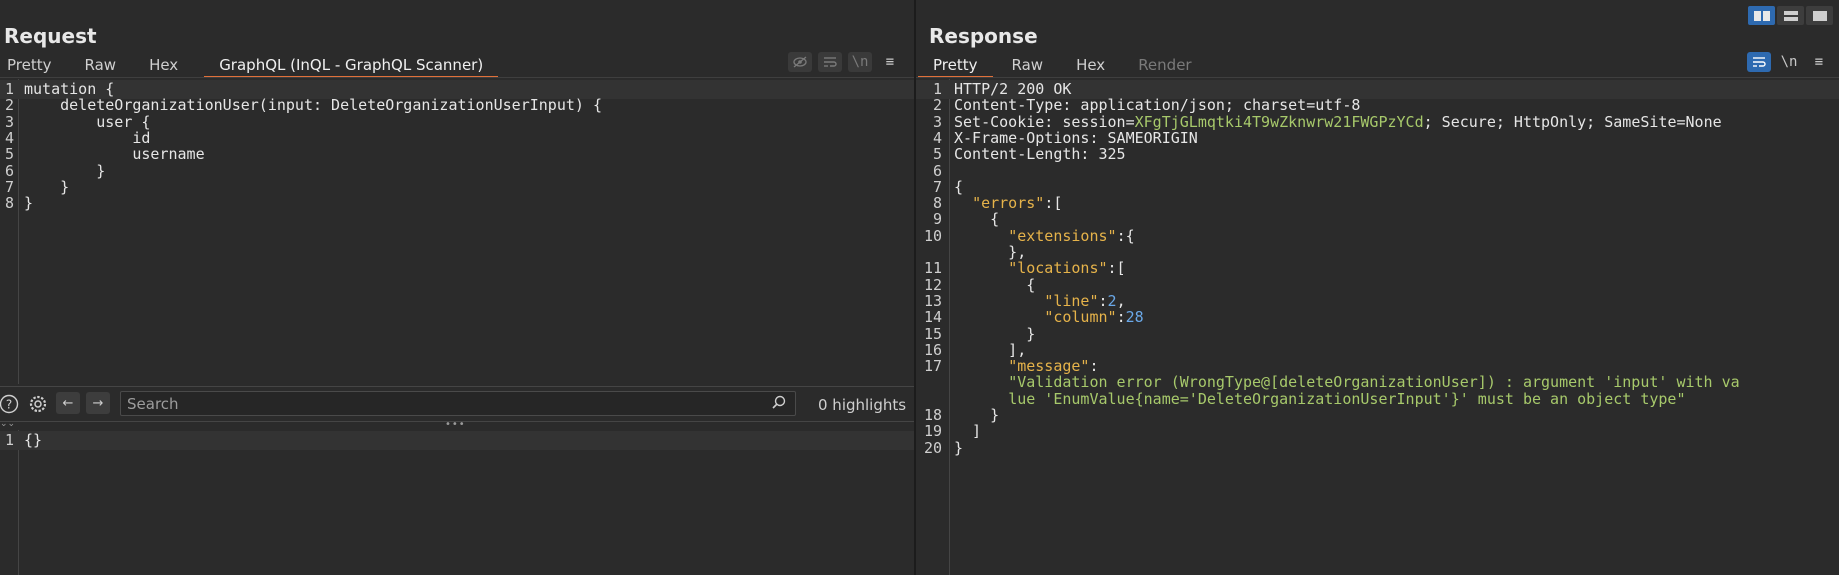 The height and width of the screenshot is (575, 1839). I want to click on line-number: 13, so click(932, 300).